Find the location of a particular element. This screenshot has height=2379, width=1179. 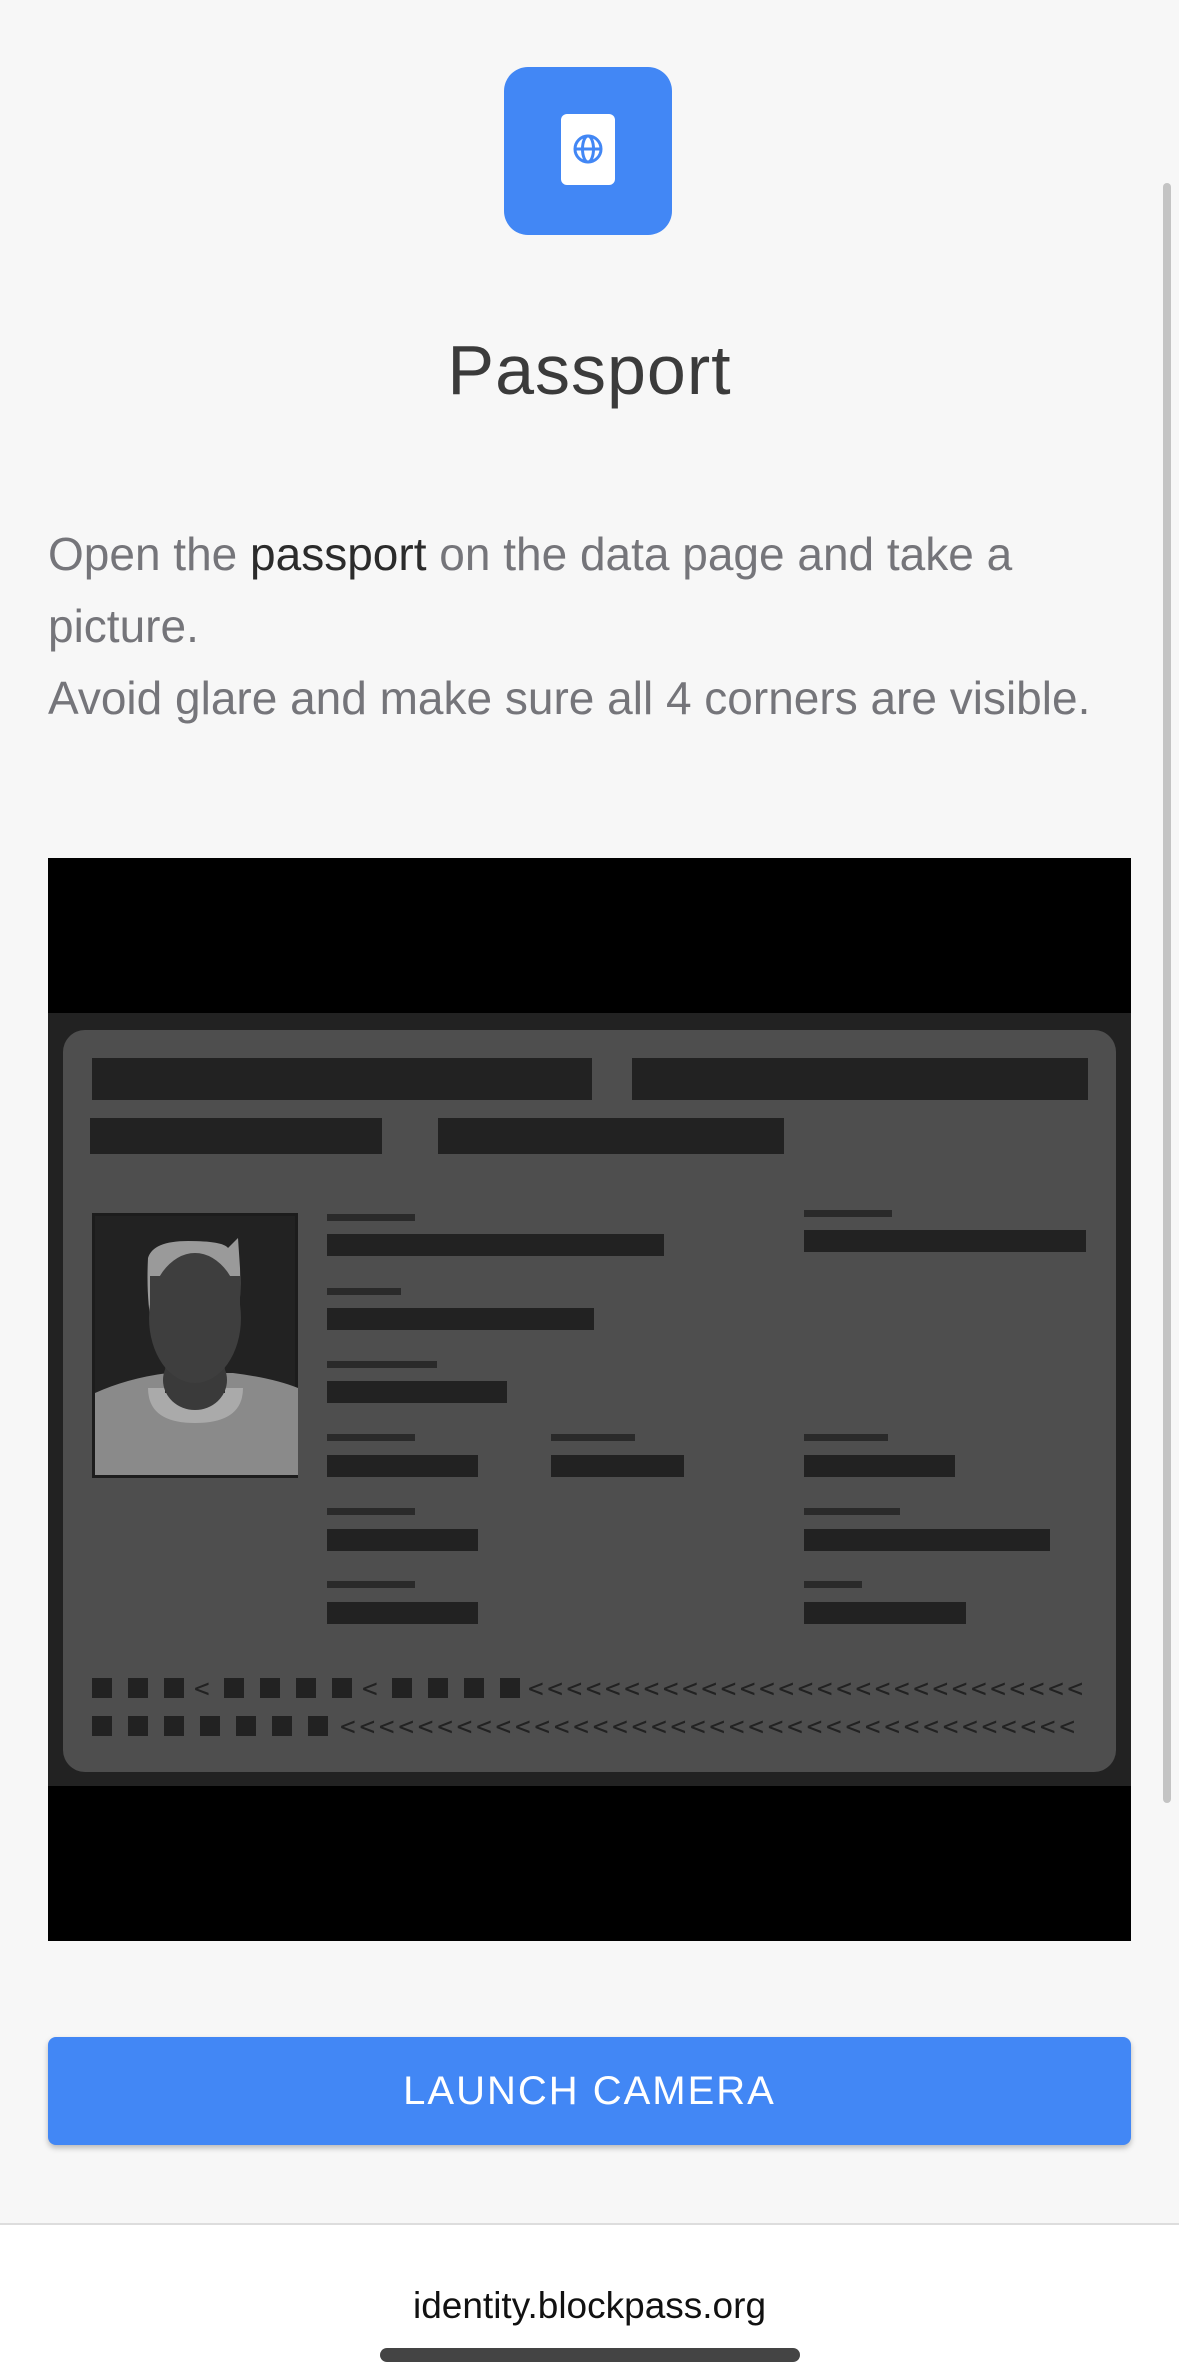

scrollbar is located at coordinates (1167, 993).